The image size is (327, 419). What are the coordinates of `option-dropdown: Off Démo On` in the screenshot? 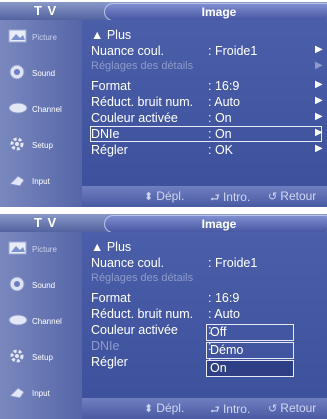 It's located at (250, 351).